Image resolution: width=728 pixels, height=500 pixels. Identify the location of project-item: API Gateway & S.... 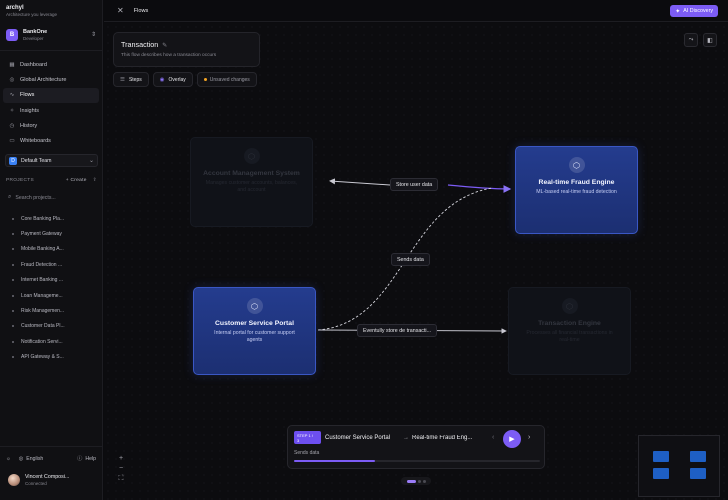
(55, 357).